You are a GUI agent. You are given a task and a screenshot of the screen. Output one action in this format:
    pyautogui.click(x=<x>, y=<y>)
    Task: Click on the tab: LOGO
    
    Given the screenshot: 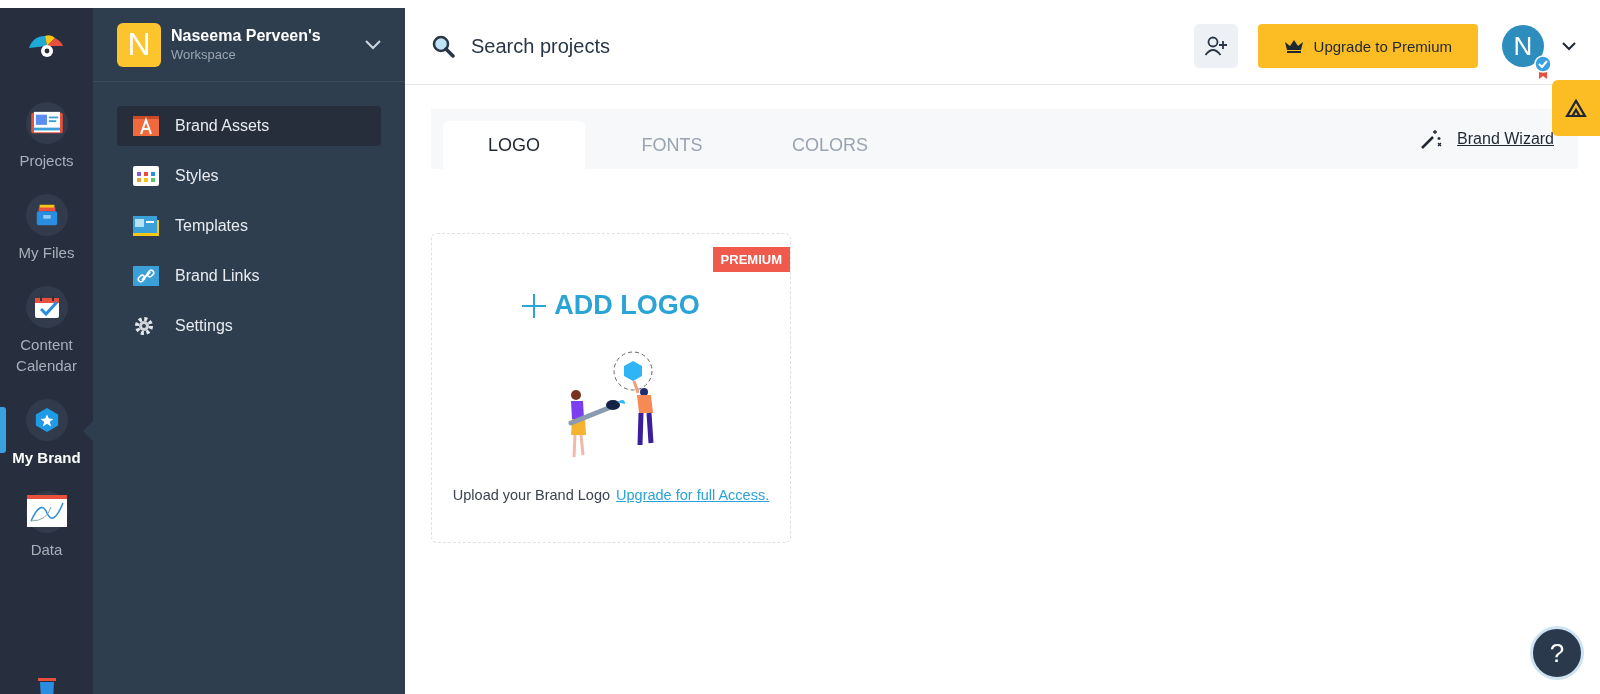 What is the action you would take?
    pyautogui.click(x=514, y=145)
    